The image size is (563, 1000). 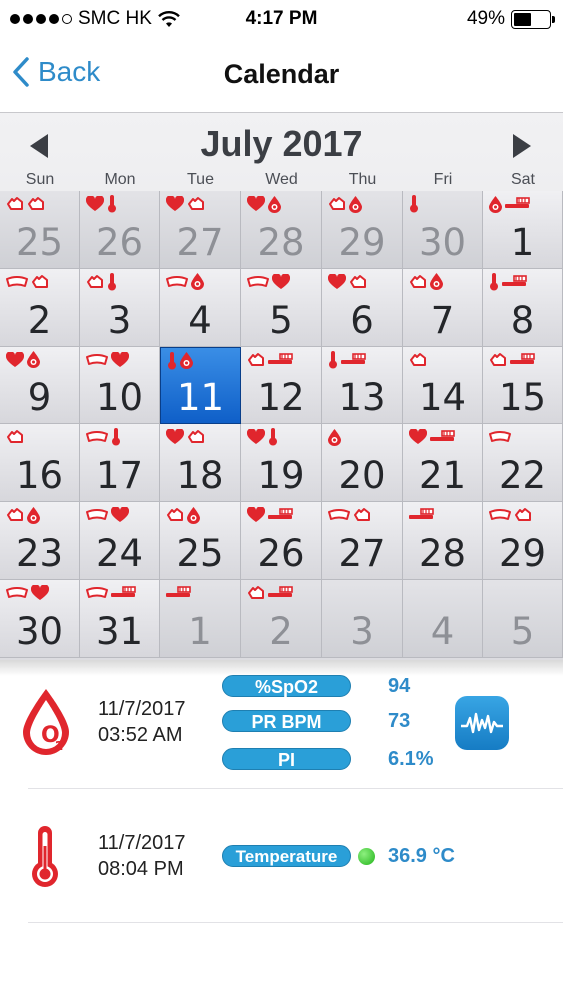 I want to click on day-number: 16, so click(x=39, y=476).